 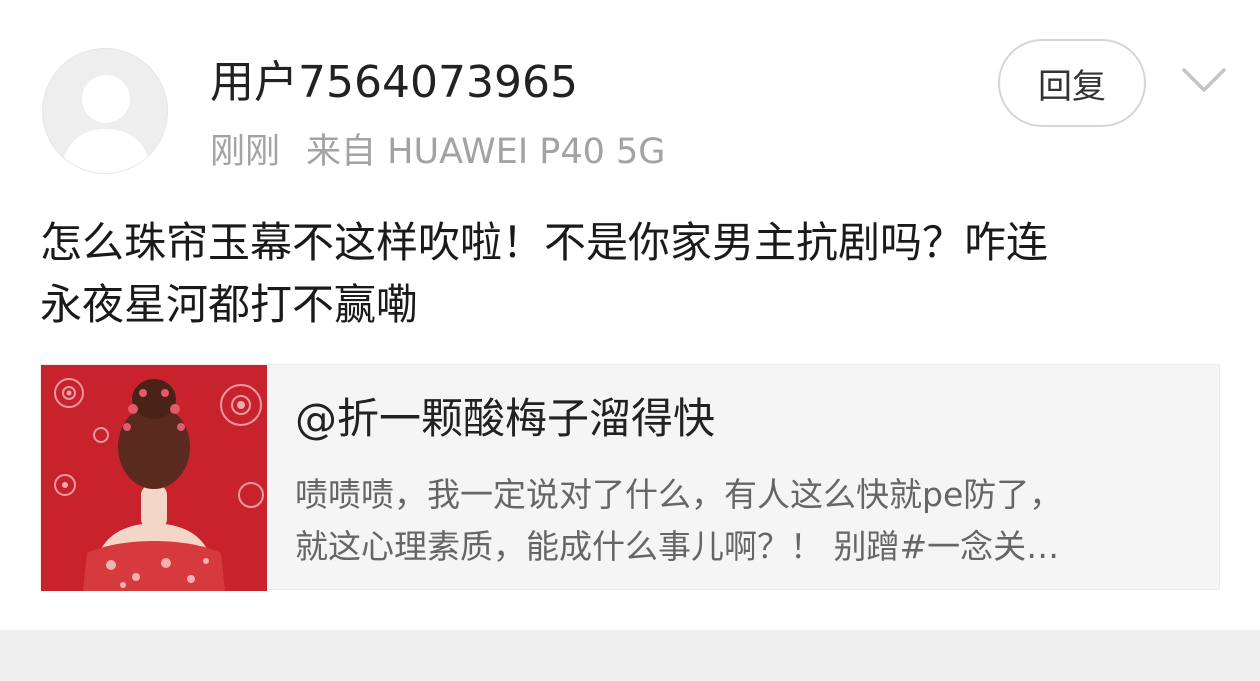 What do you see at coordinates (245, 152) in the screenshot?
I see `timestamp: 刚刚` at bounding box center [245, 152].